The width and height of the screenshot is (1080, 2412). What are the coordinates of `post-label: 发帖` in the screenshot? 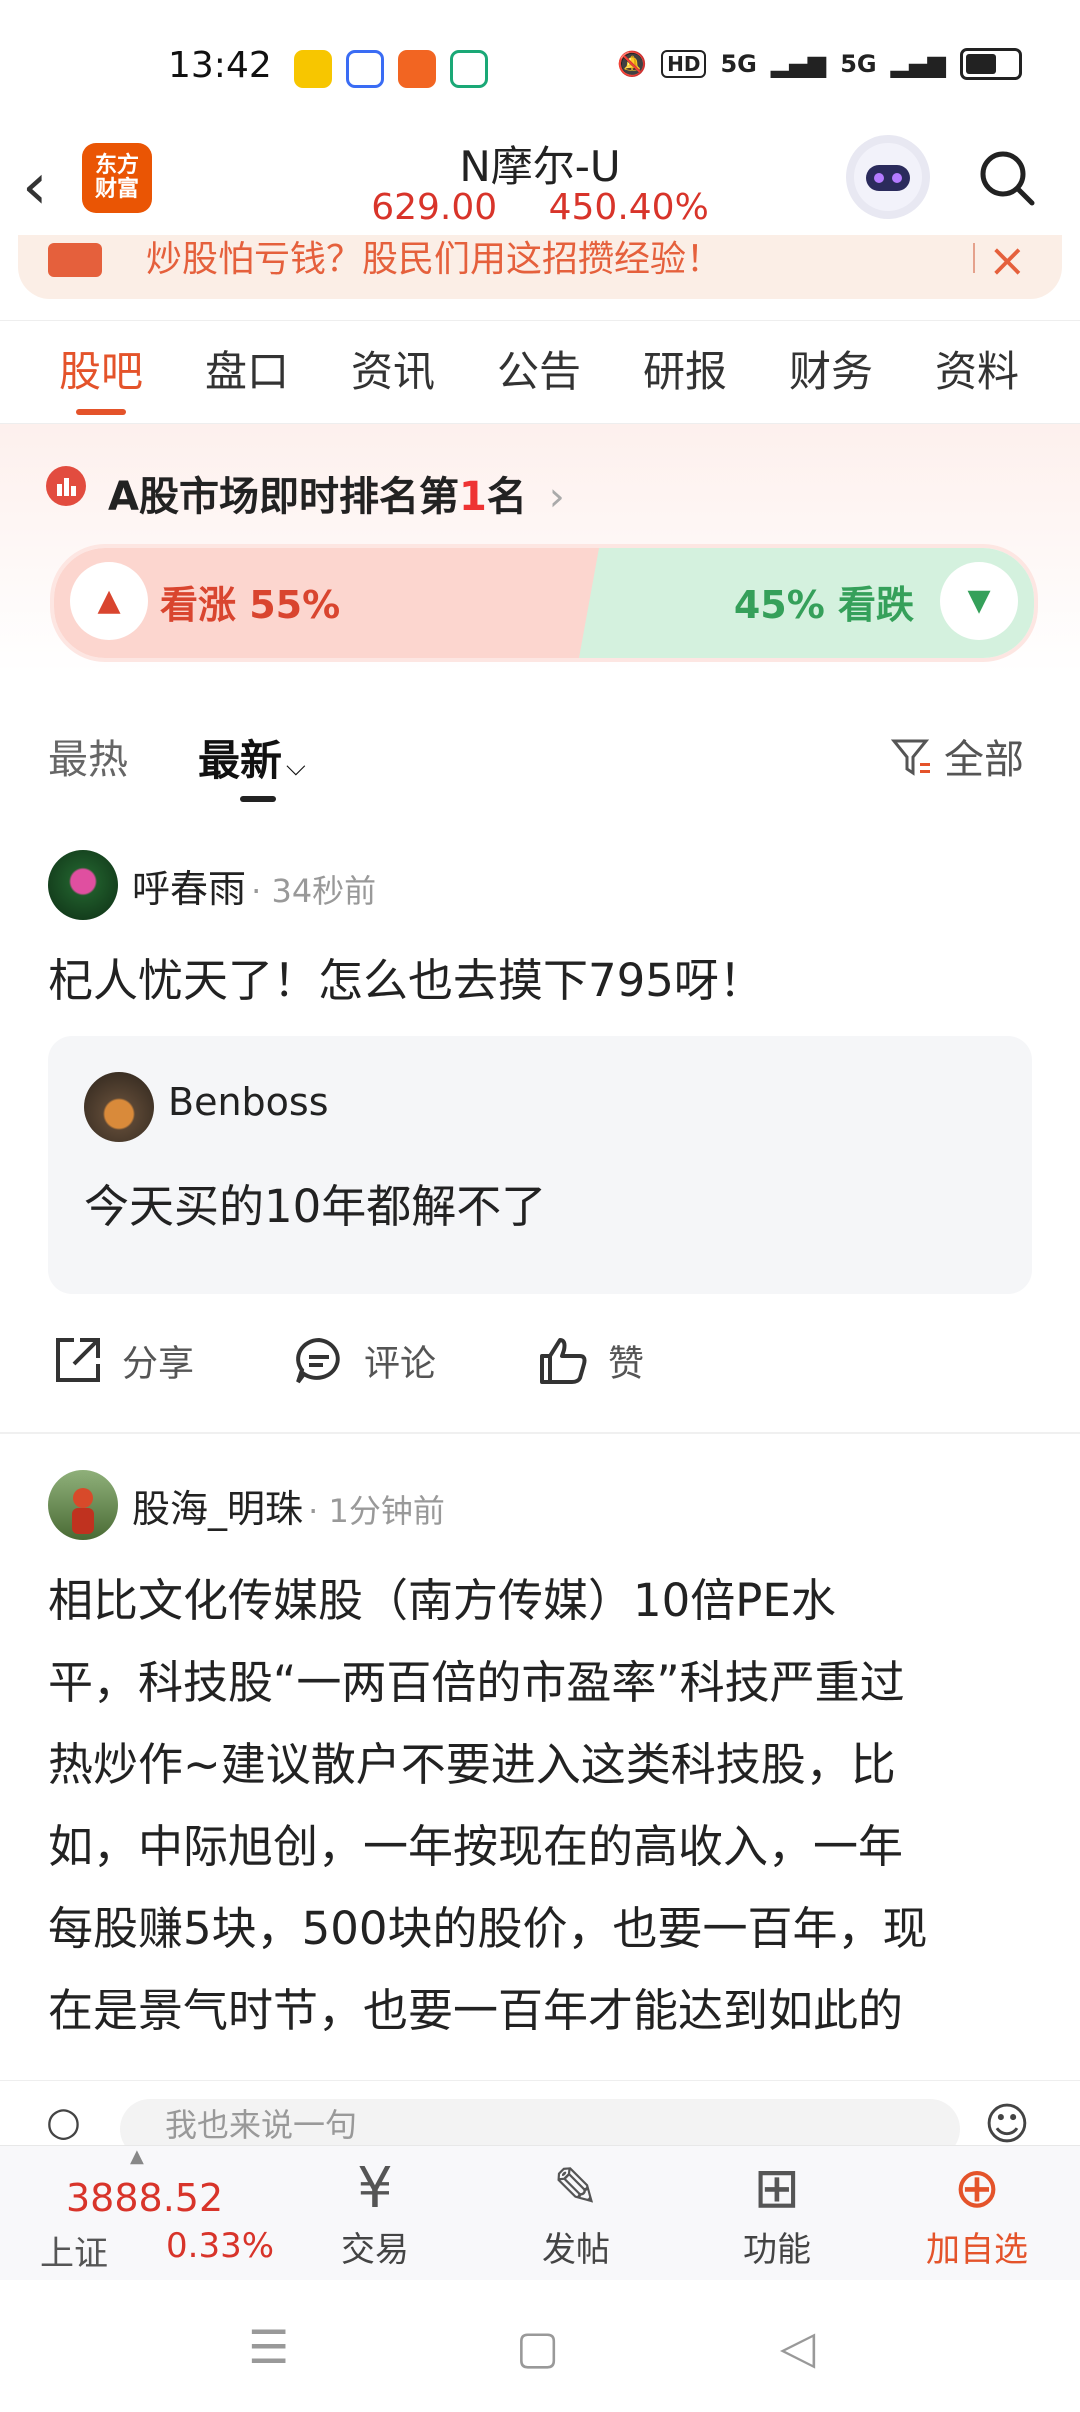 It's located at (576, 2250).